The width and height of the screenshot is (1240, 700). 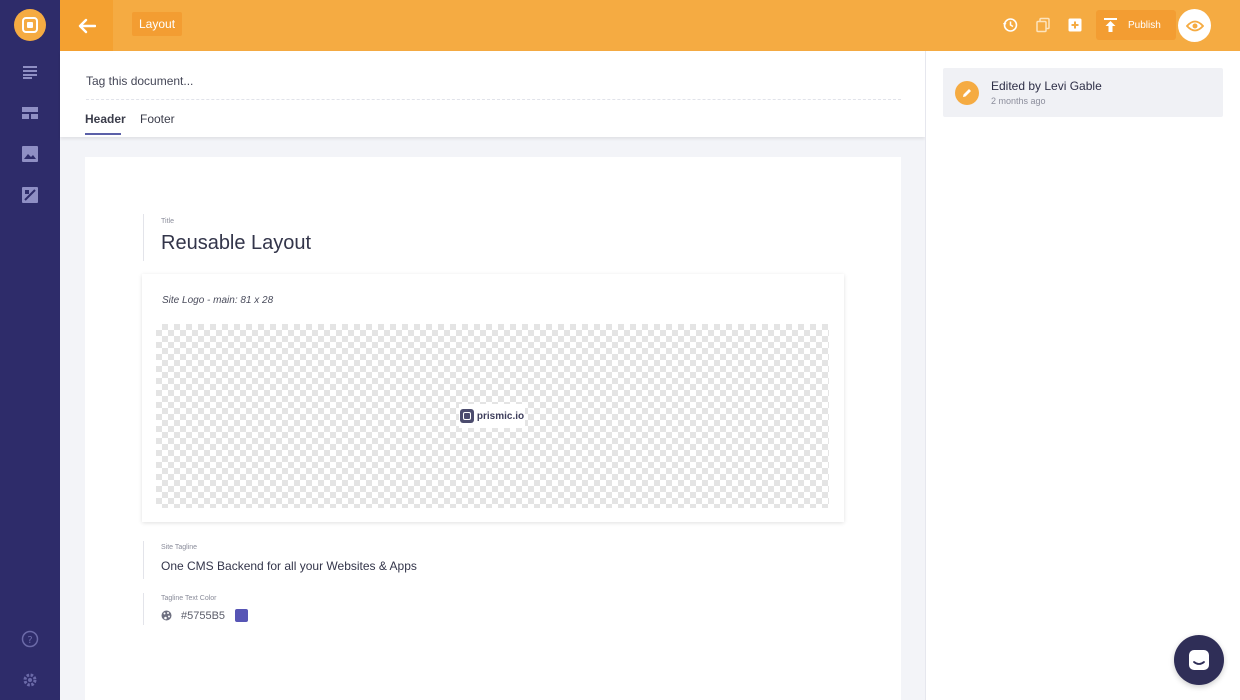 I want to click on slices-icon, so click(x=30, y=195).